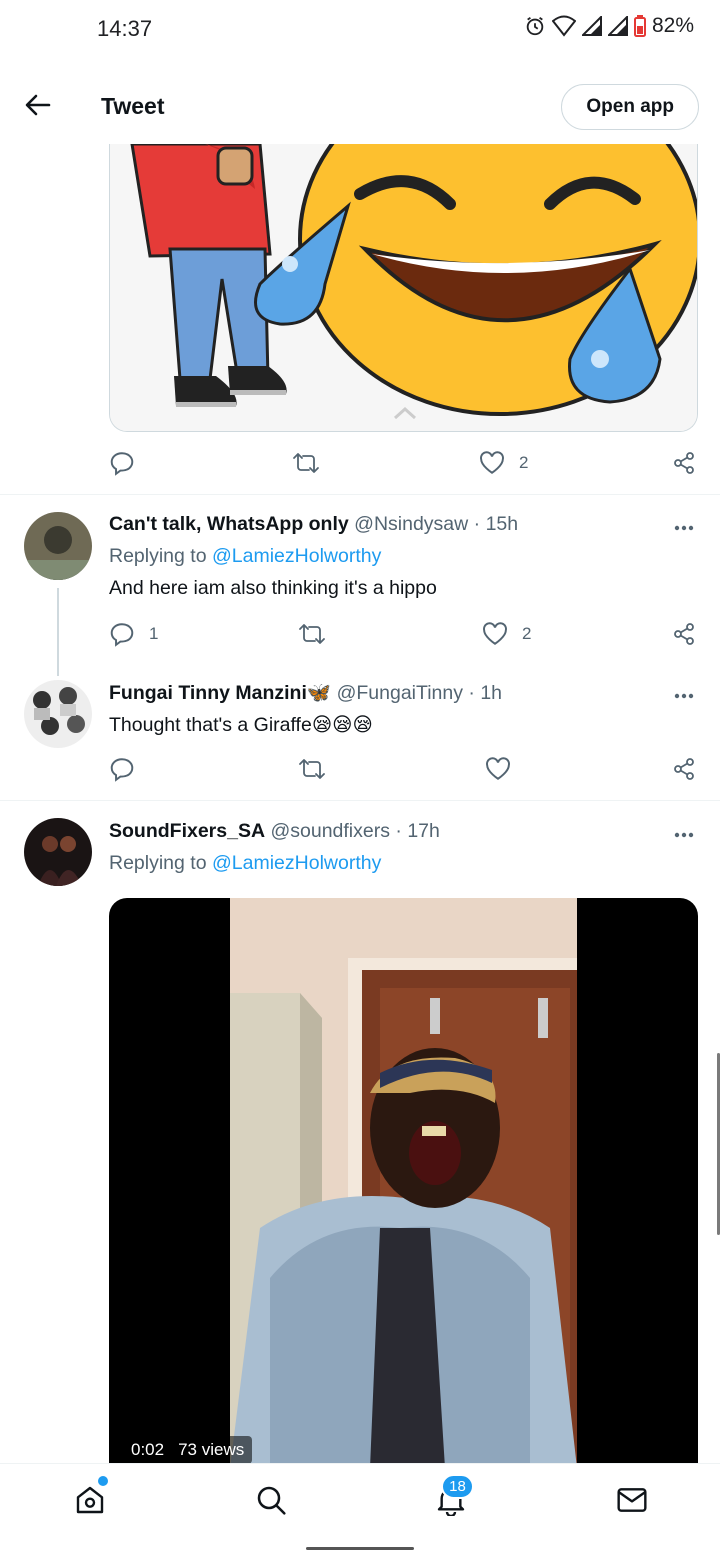 The width and height of the screenshot is (720, 1560). What do you see at coordinates (360, 107) in the screenshot?
I see `top-app-bar: Tweet Open app` at bounding box center [360, 107].